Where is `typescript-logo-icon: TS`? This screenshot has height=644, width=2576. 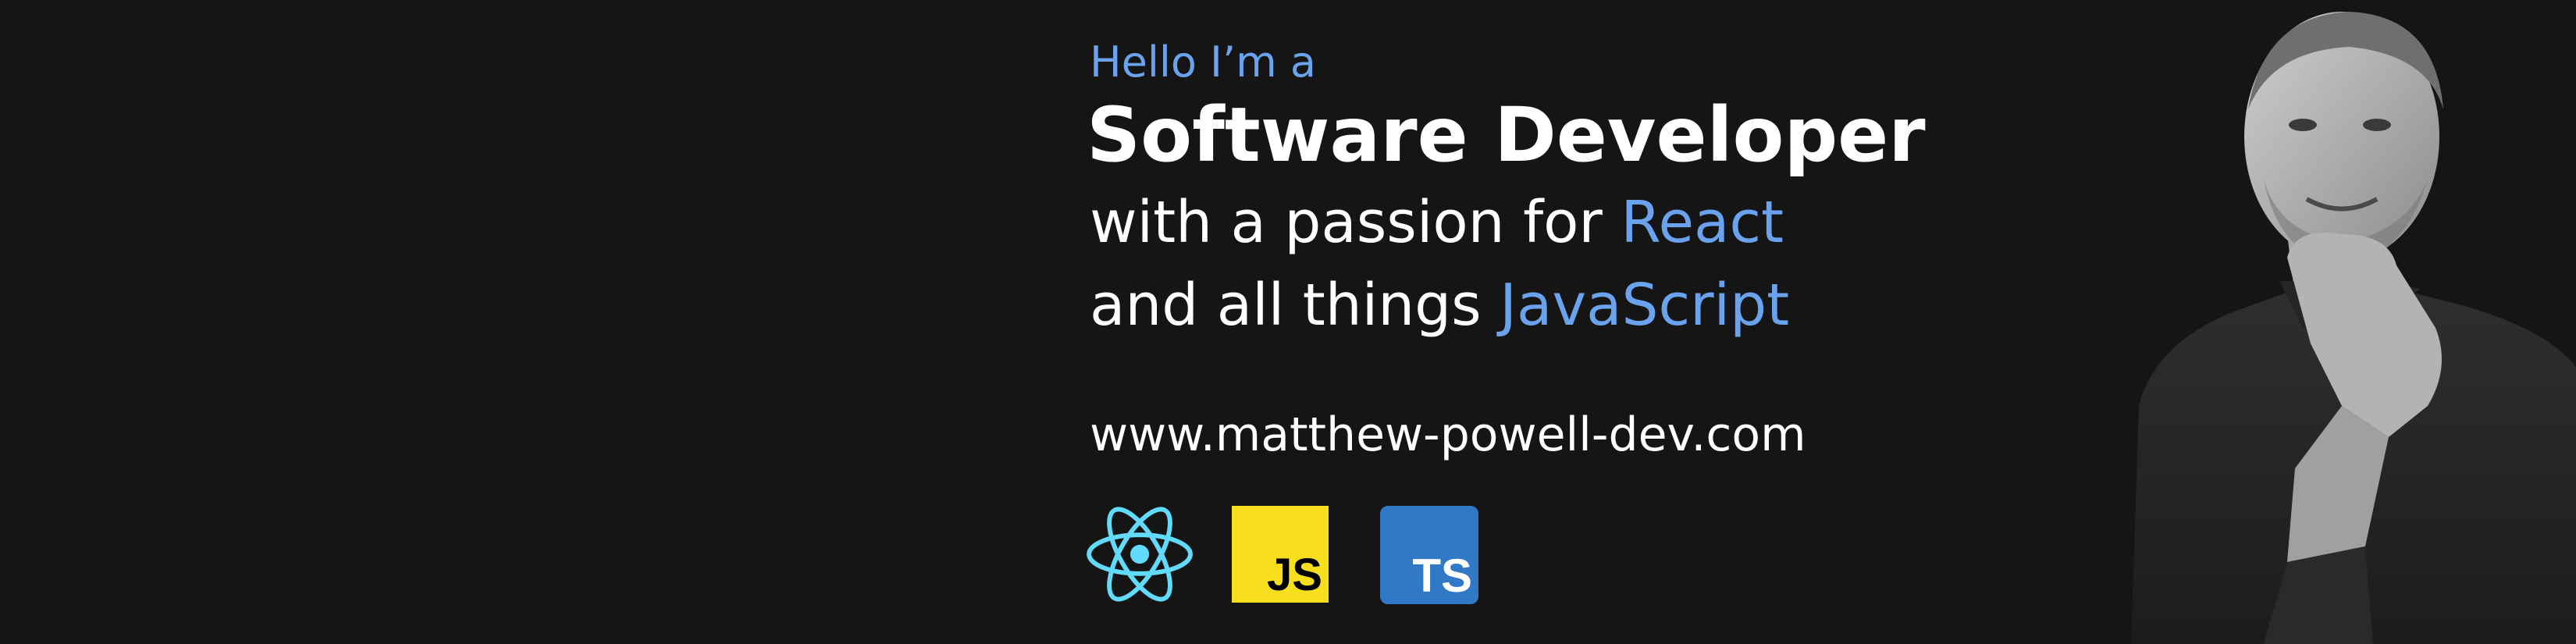 typescript-logo-icon: TS is located at coordinates (1429, 555).